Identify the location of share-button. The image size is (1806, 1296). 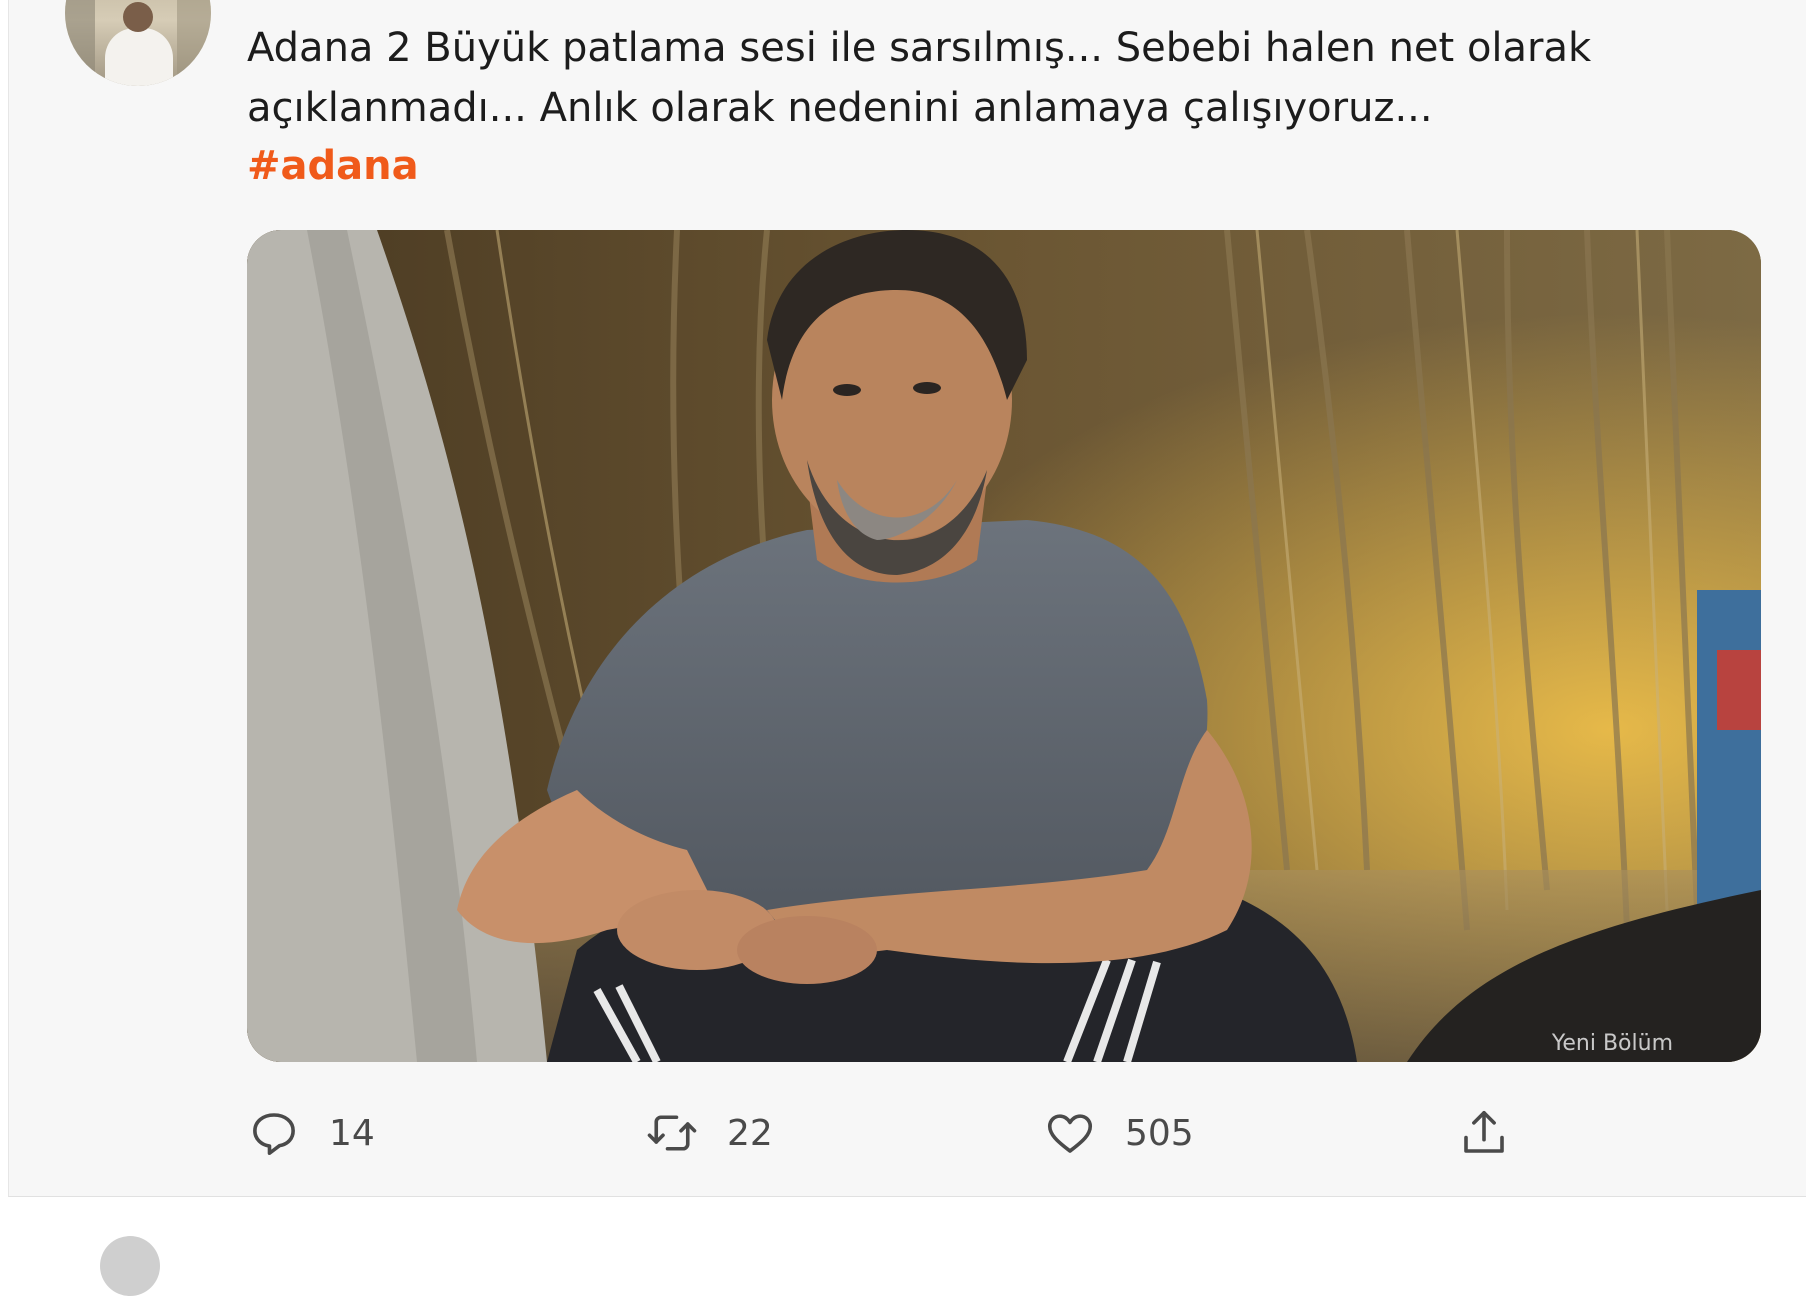
(1484, 1133).